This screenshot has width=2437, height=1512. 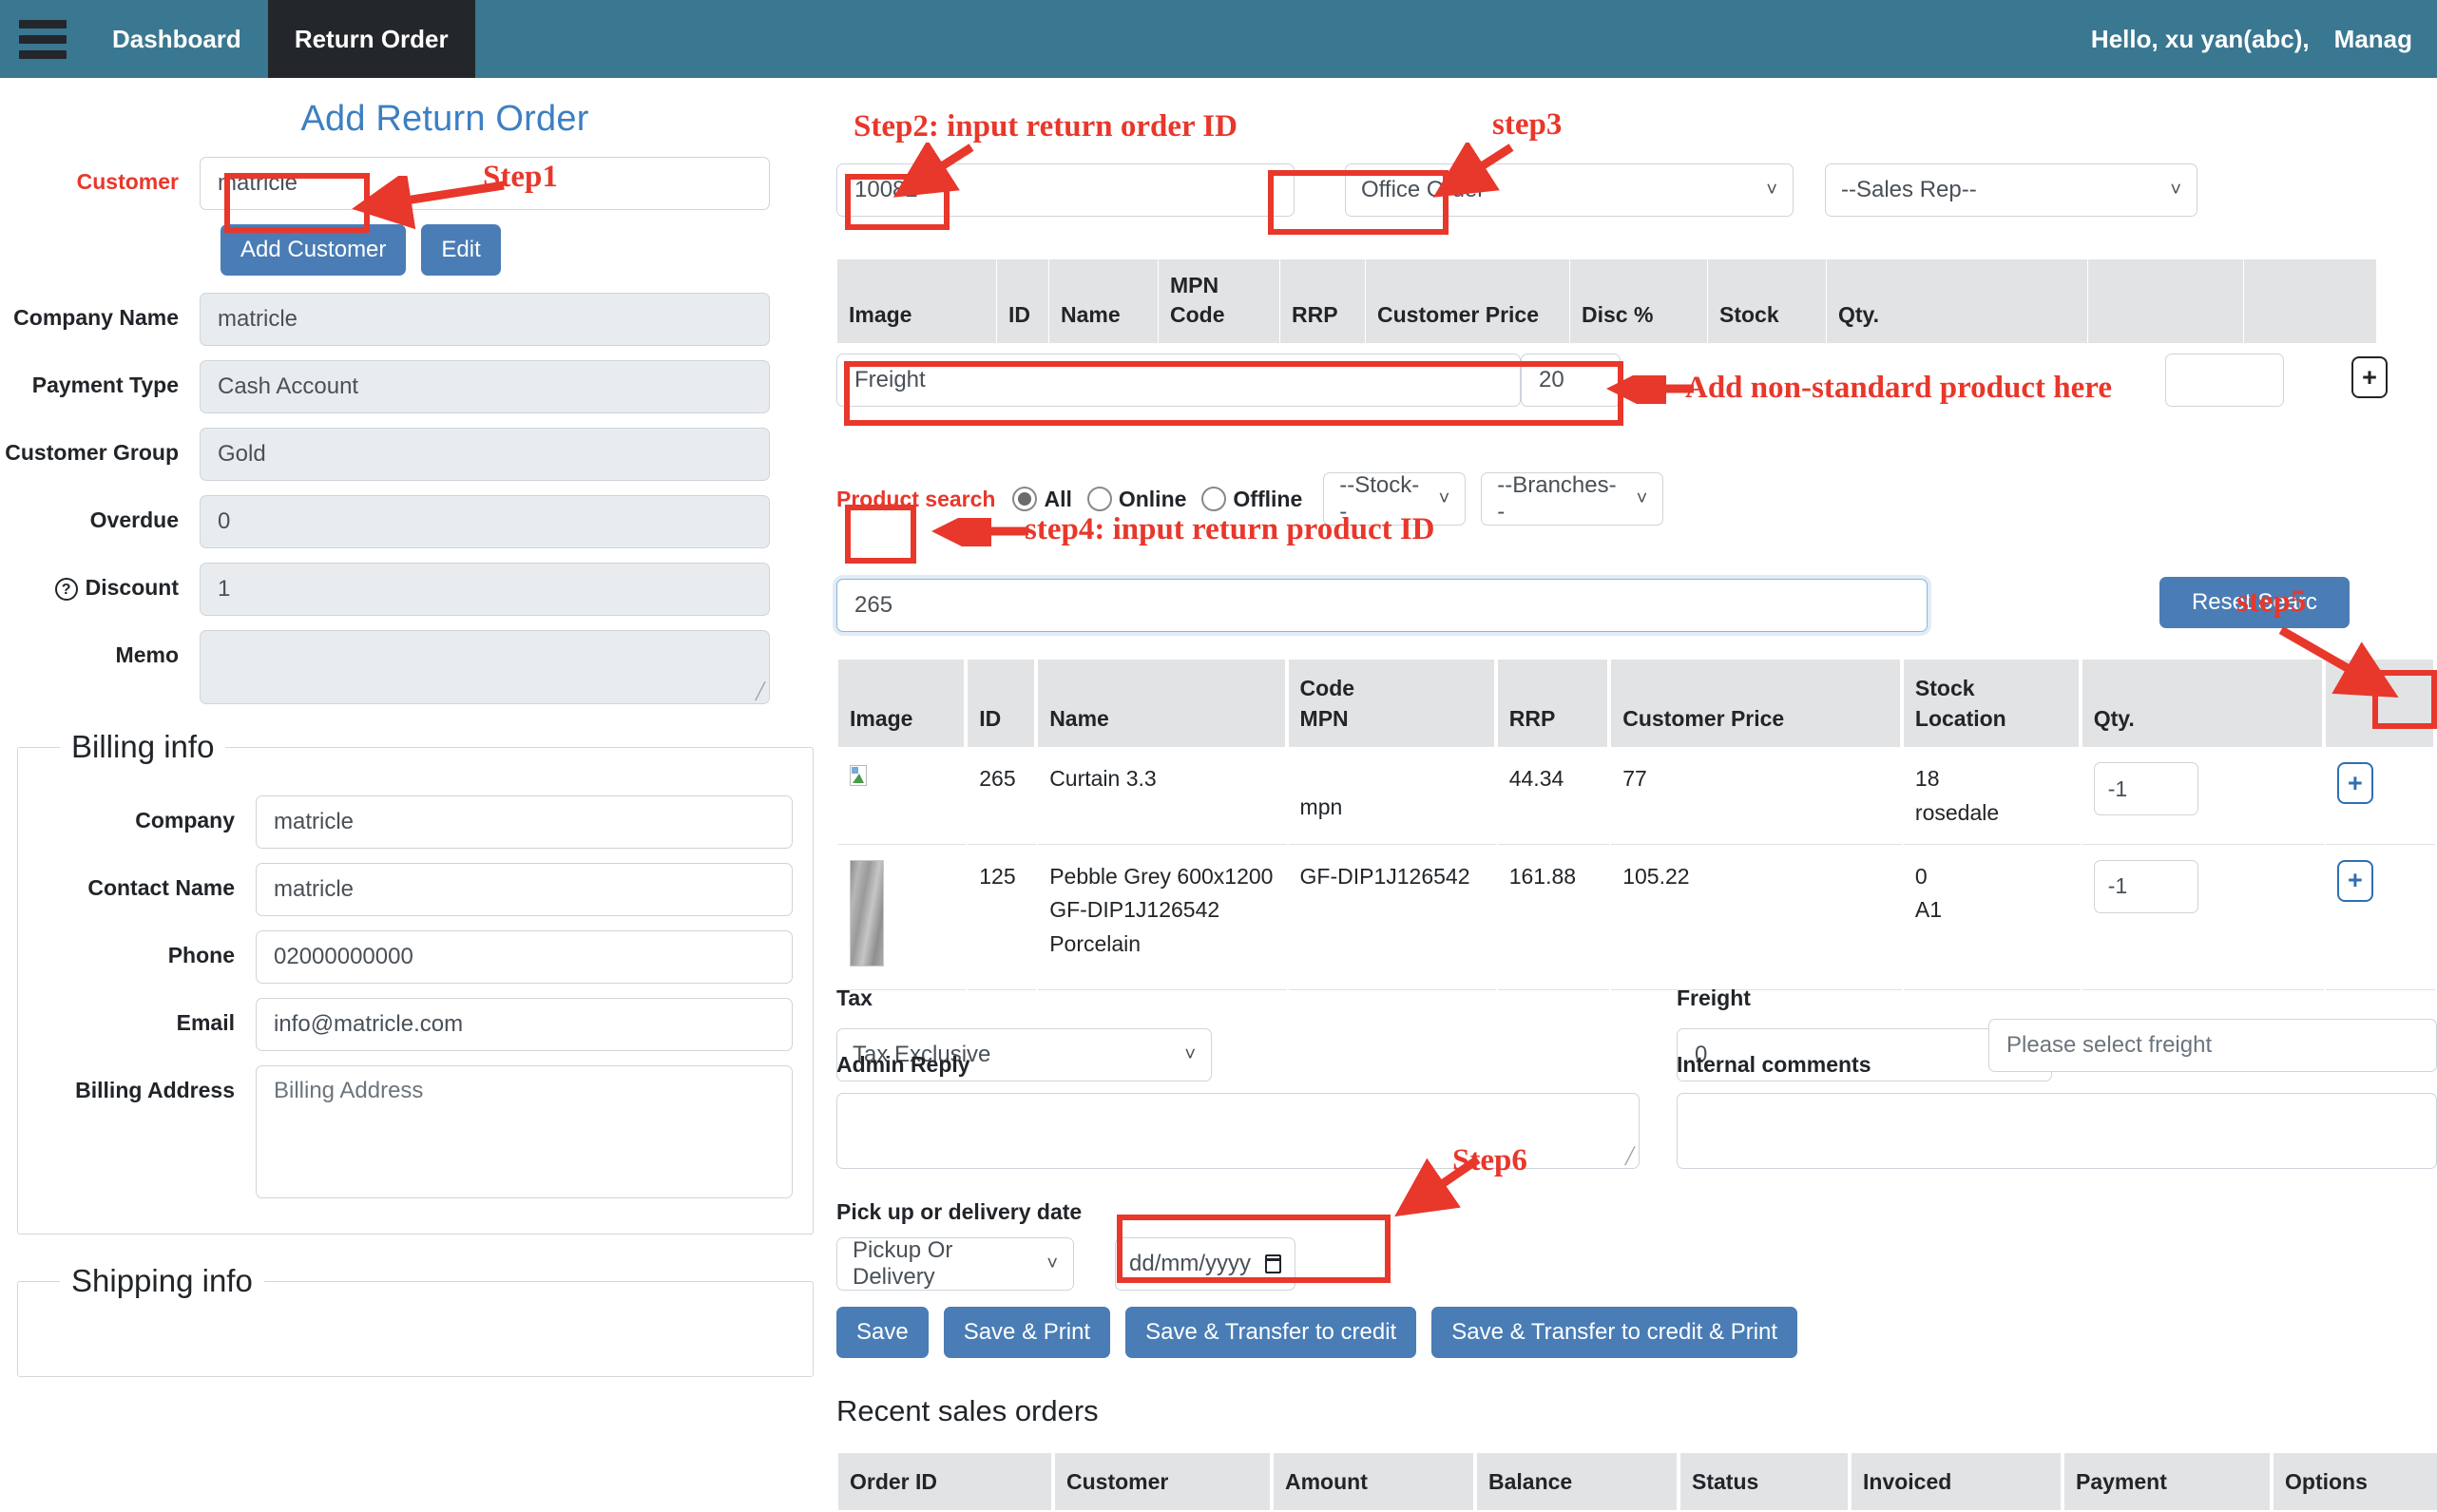 I want to click on help-question-icon: ?, so click(x=66, y=589).